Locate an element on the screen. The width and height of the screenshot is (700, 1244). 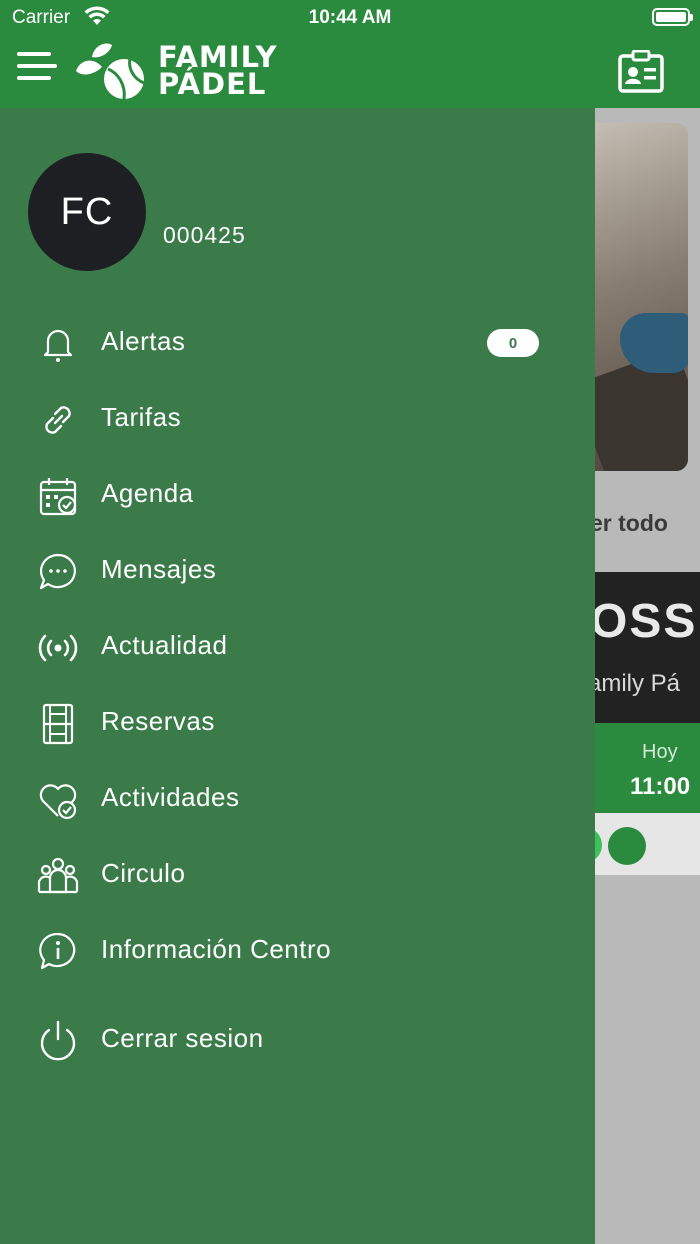
info-chat-icon is located at coordinates (57, 951).